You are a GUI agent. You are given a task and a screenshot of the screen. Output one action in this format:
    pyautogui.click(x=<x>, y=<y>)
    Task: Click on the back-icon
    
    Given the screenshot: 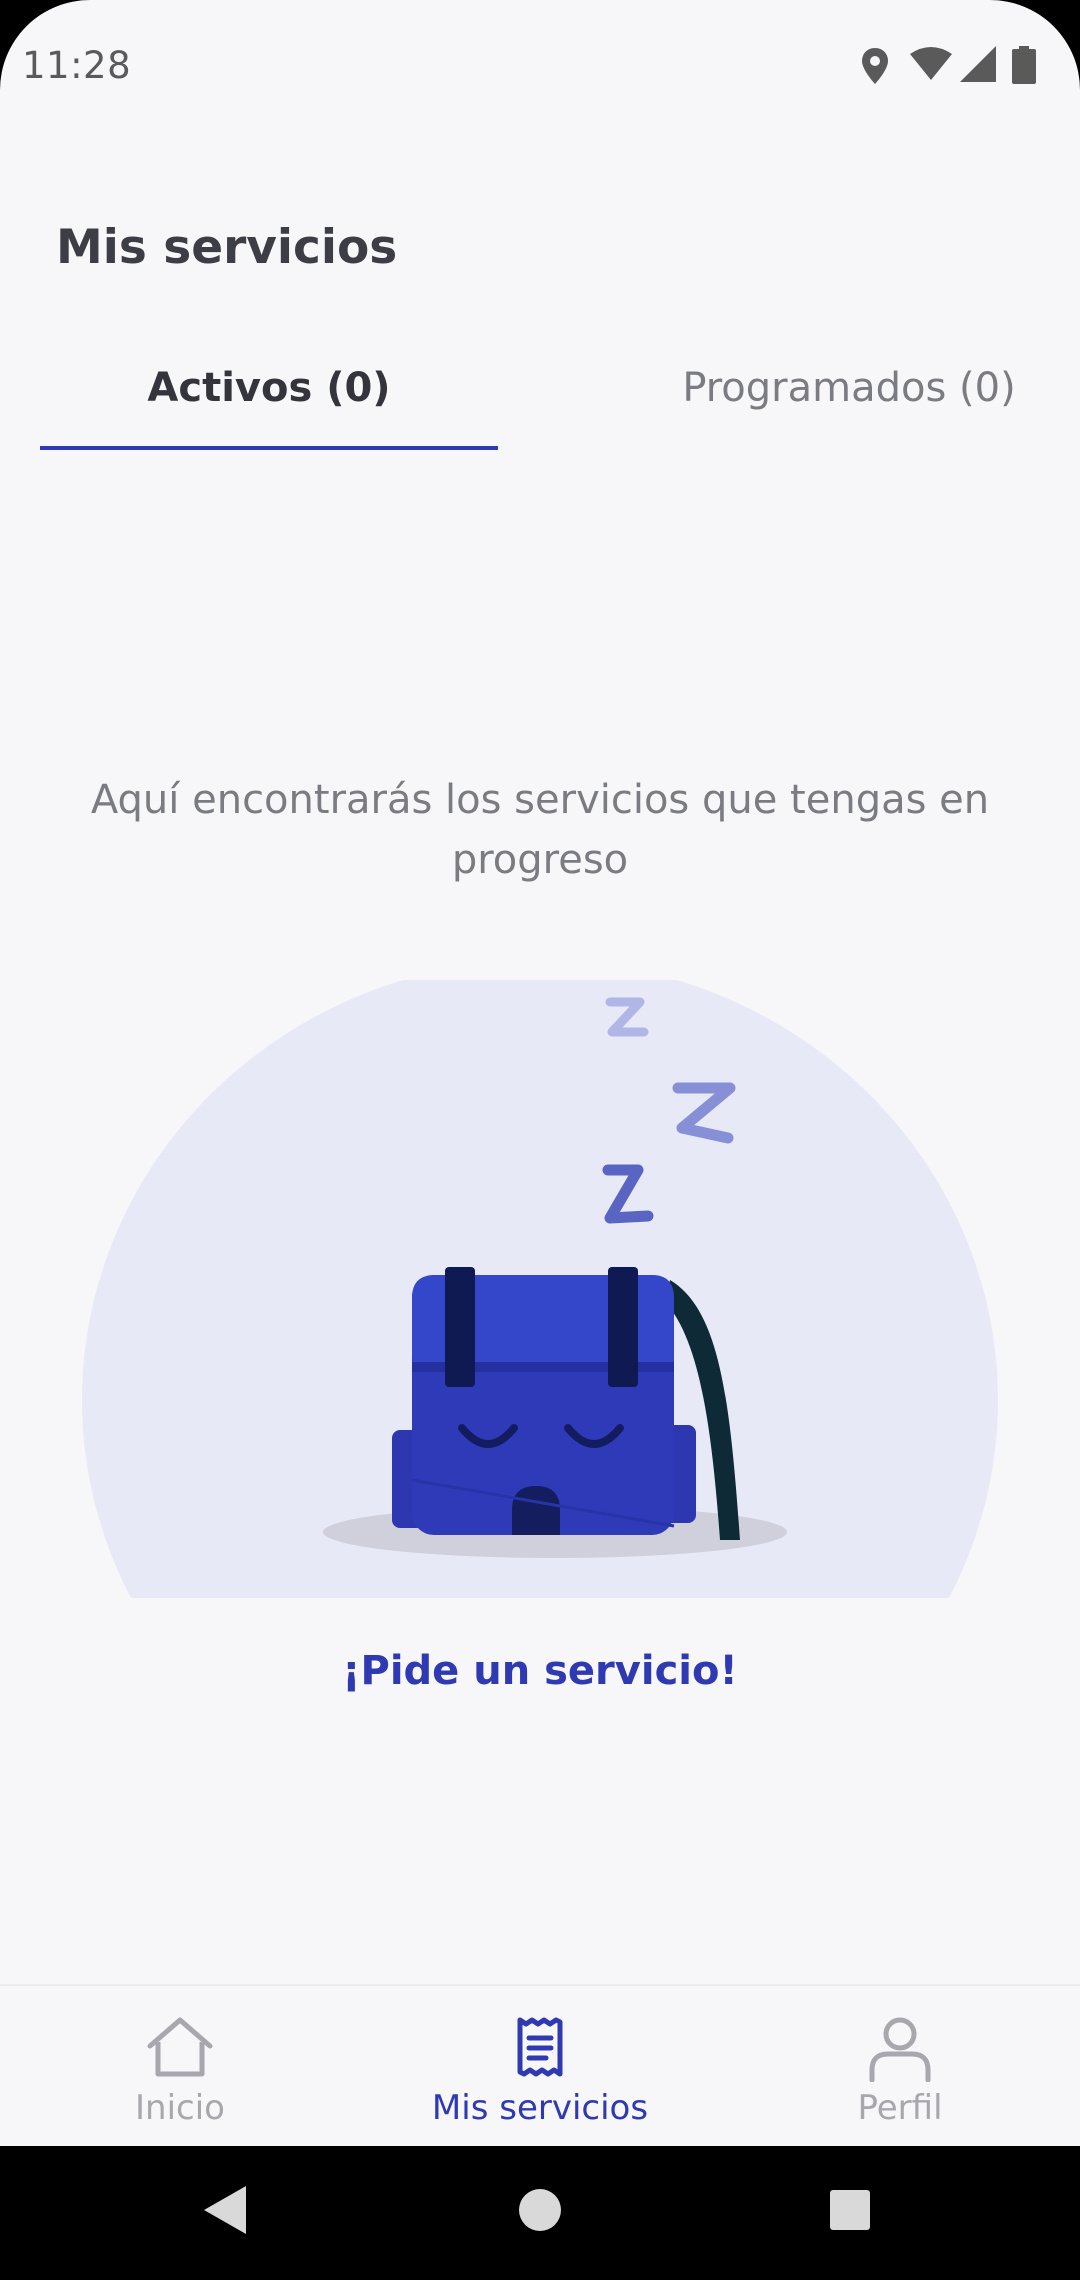 What is the action you would take?
    pyautogui.click(x=225, y=2210)
    